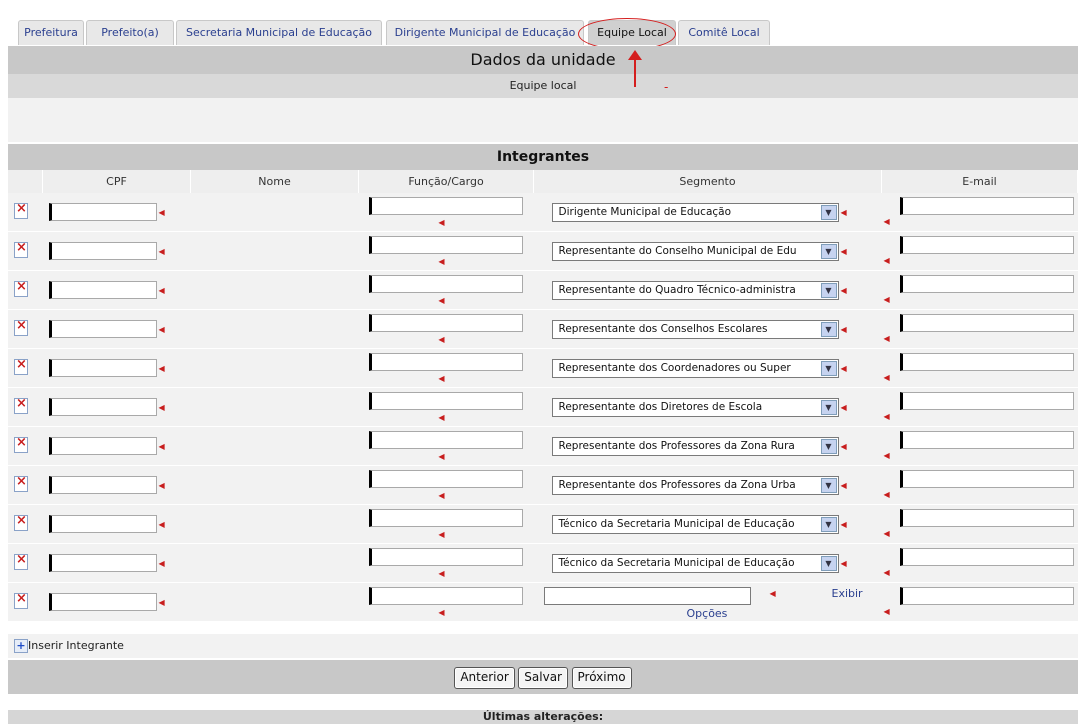 The image size is (1087, 724). Describe the element at coordinates (695, 329) in the screenshot. I see `segmento-select: Representante dos Conselhos Escolares ▼` at that location.